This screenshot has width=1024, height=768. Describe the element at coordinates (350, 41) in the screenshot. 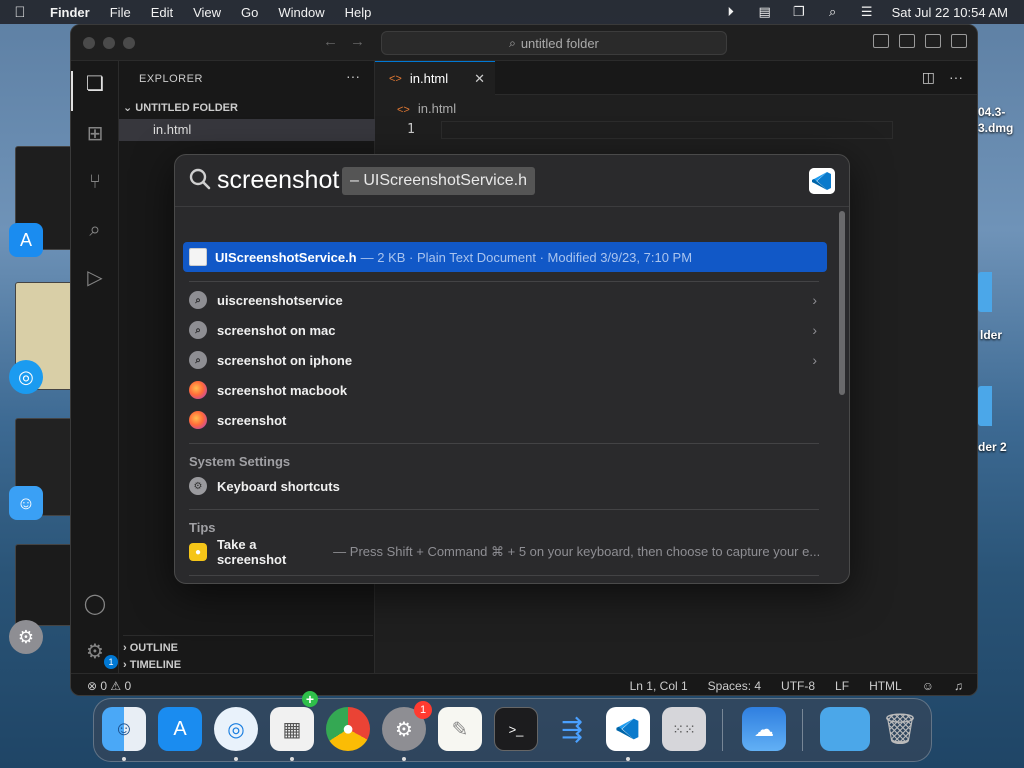

I see `nav-arrows: ←→` at that location.